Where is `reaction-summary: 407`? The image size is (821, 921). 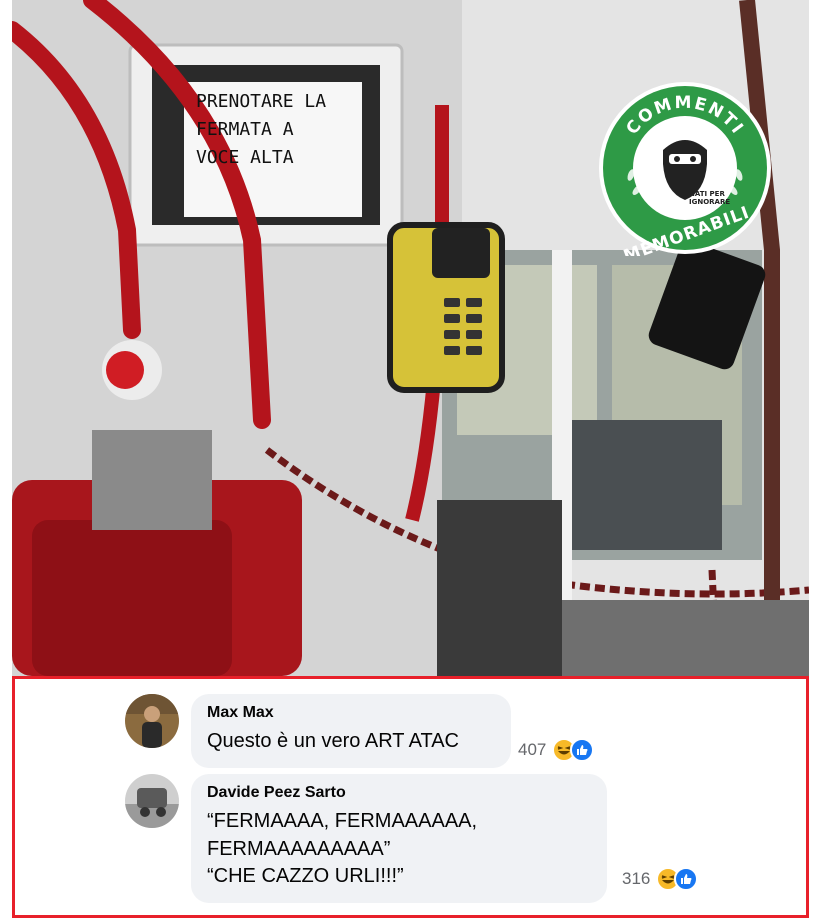 reaction-summary: 407 is located at coordinates (556, 750).